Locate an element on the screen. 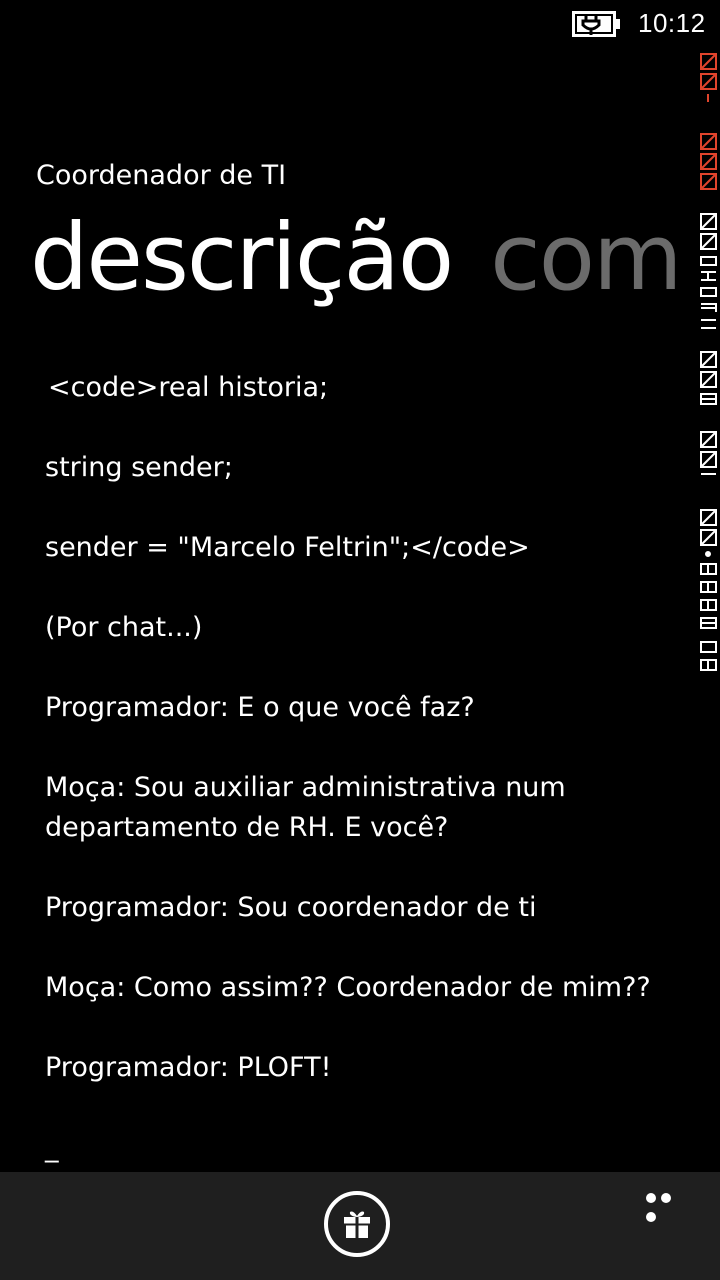 The width and height of the screenshot is (720, 1280). pivot-header-descricao: descrição is located at coordinates (242, 258).